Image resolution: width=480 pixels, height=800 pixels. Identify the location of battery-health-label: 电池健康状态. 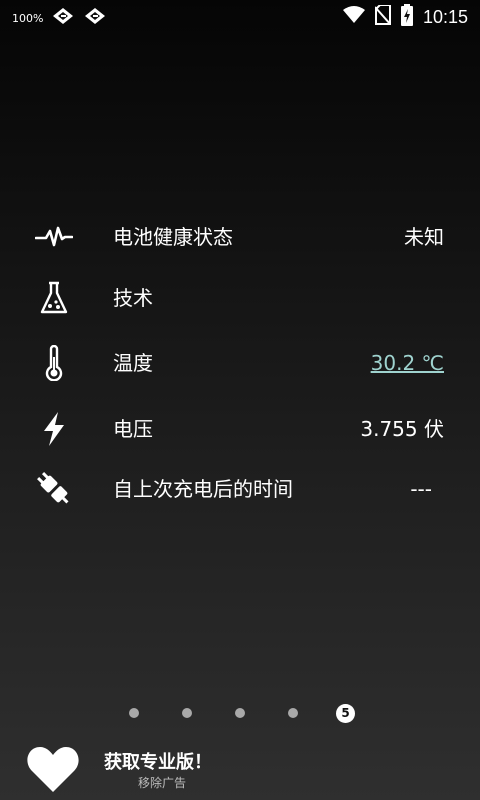
(173, 237).